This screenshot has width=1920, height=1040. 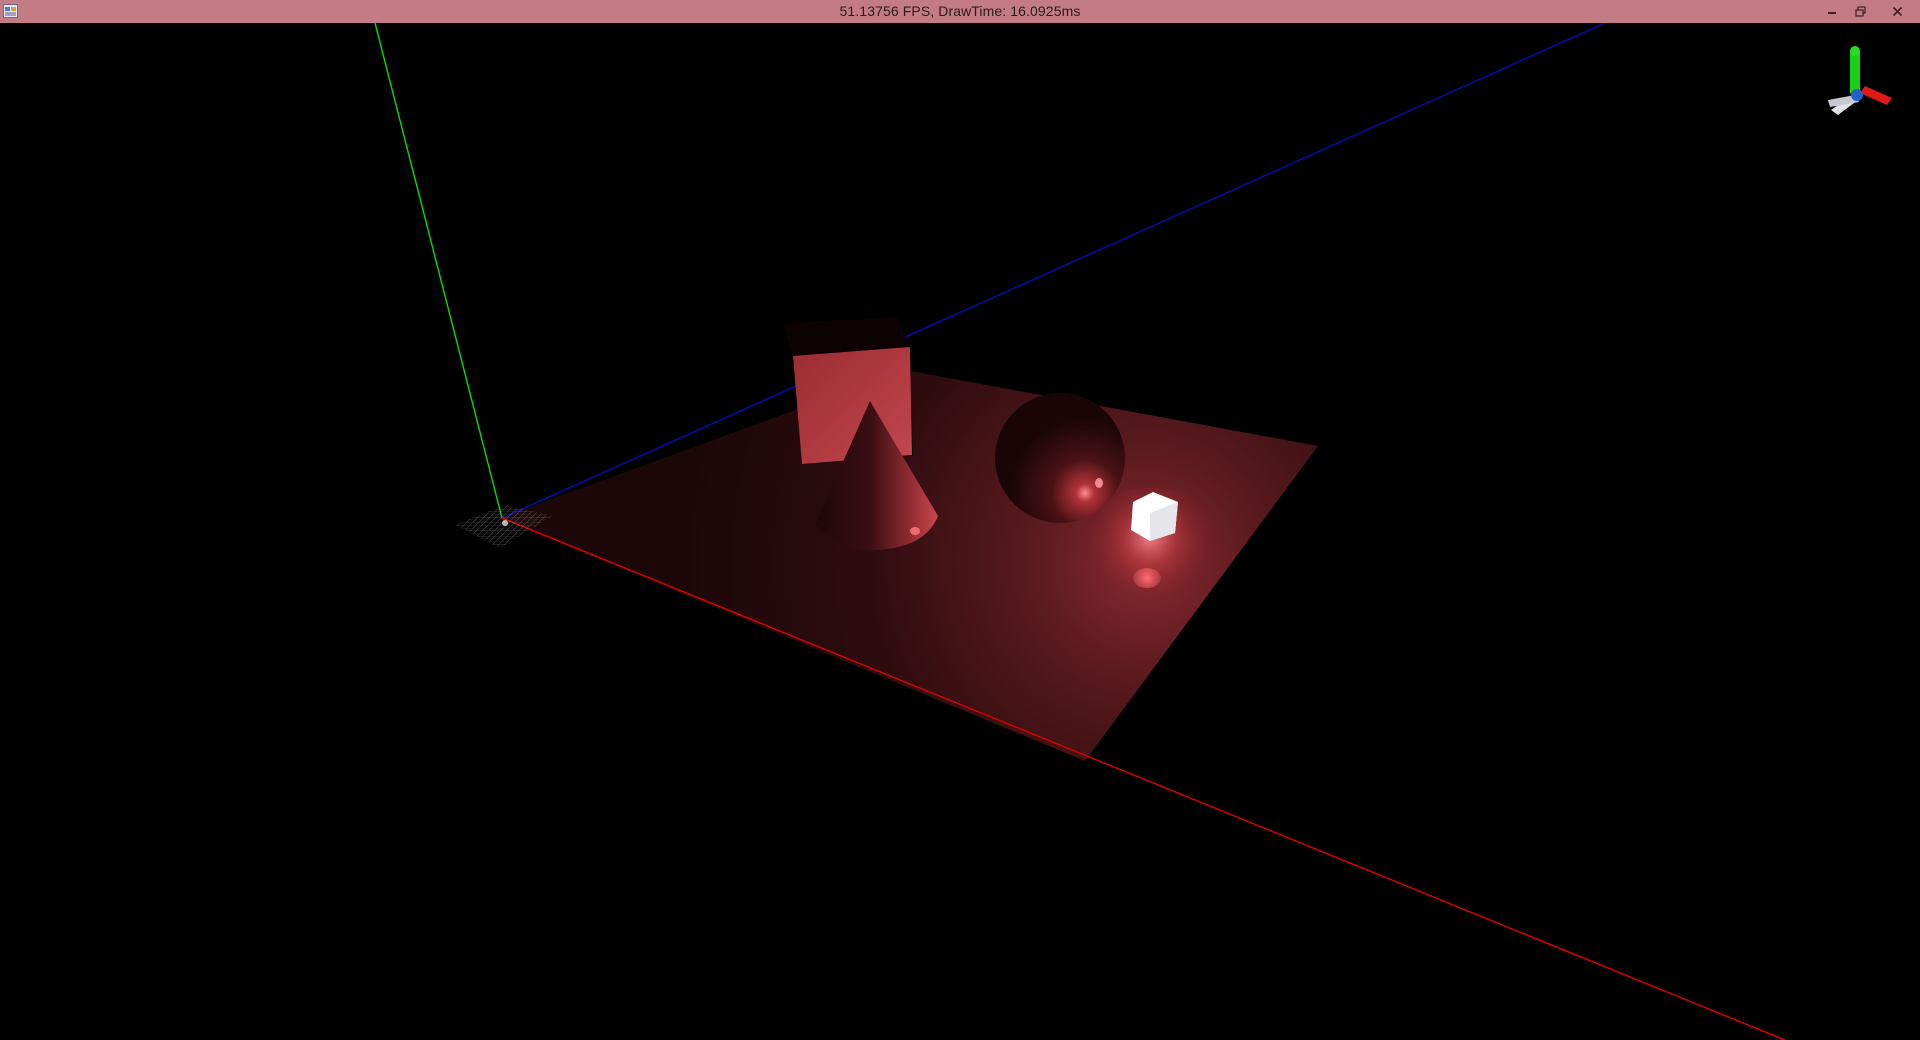 I want to click on gizmo-y-axis, so click(x=1855, y=72).